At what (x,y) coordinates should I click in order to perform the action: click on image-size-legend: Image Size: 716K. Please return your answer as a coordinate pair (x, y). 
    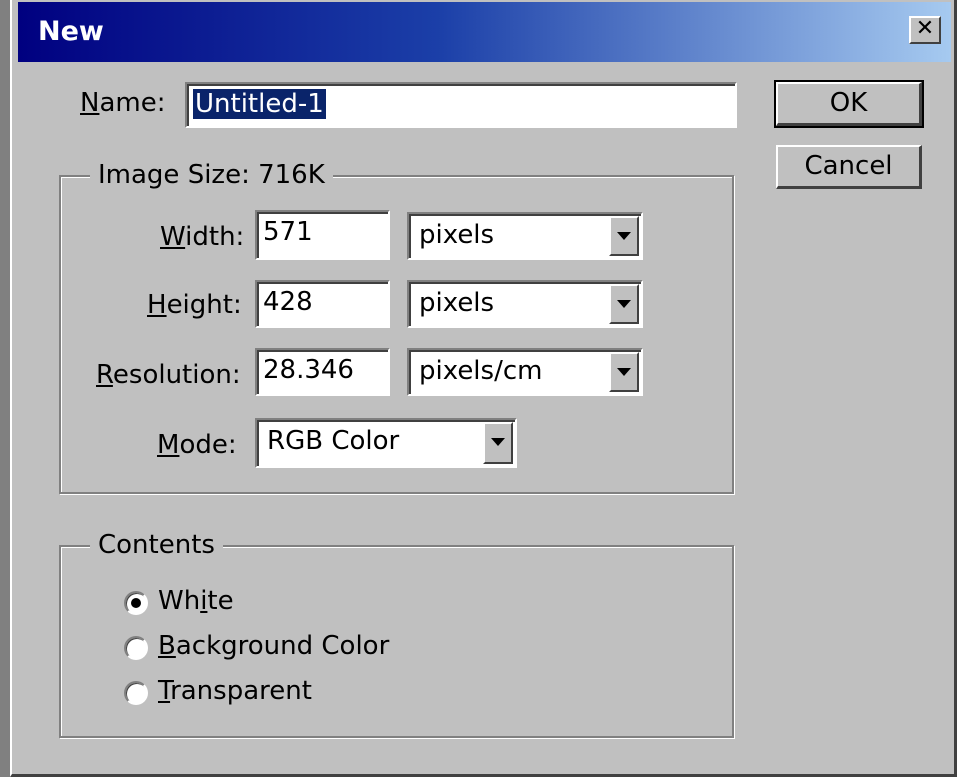
    Looking at the image, I should click on (211, 175).